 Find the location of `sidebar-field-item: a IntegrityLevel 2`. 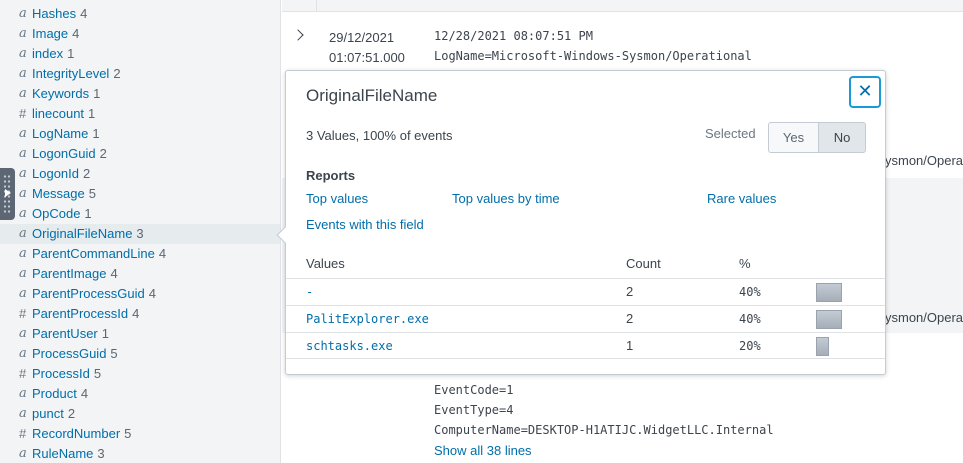

sidebar-field-item: a IntegrityLevel 2 is located at coordinates (140, 74).